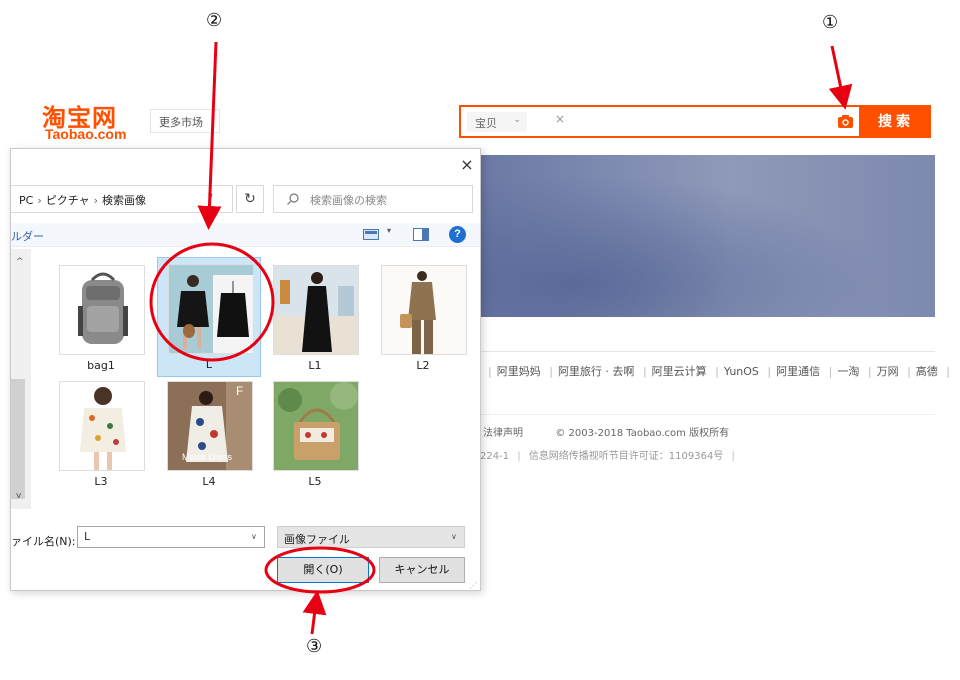  I want to click on file-name: bag1, so click(101, 365).